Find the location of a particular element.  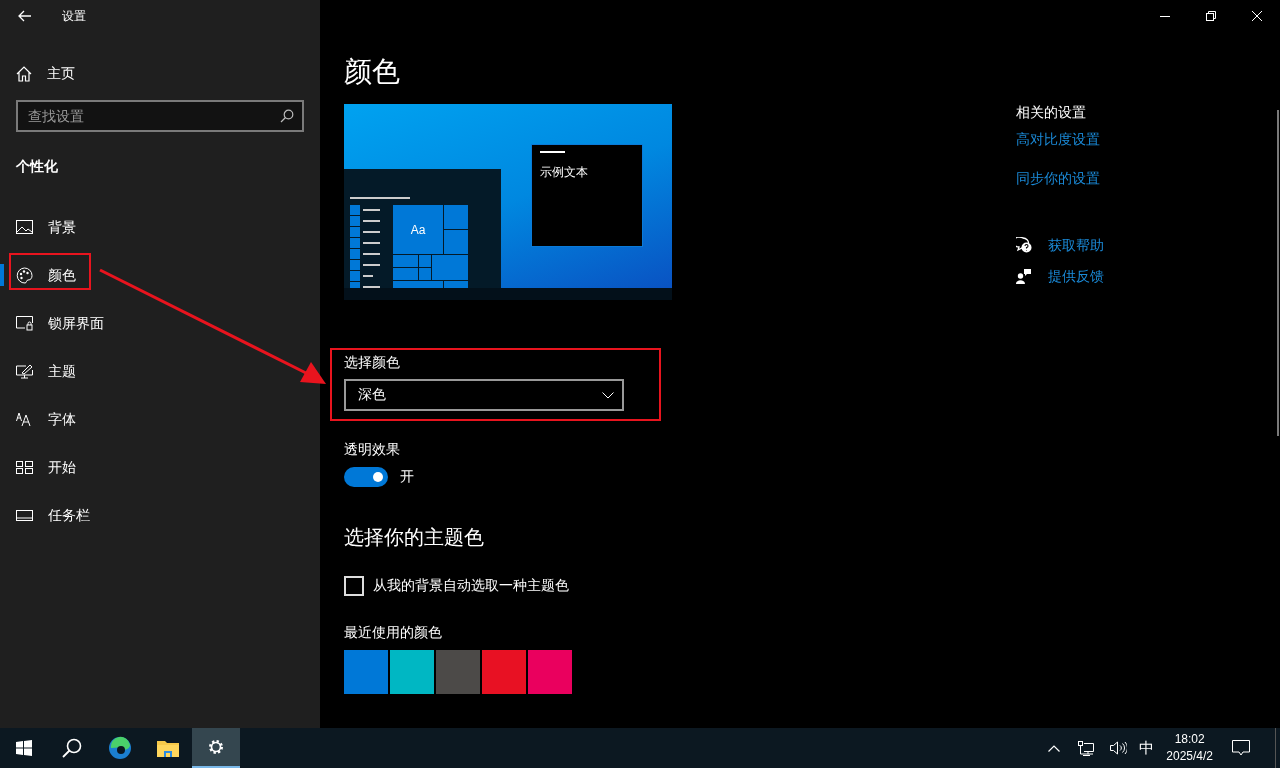

sidebar-item: 字体 is located at coordinates (160, 419).